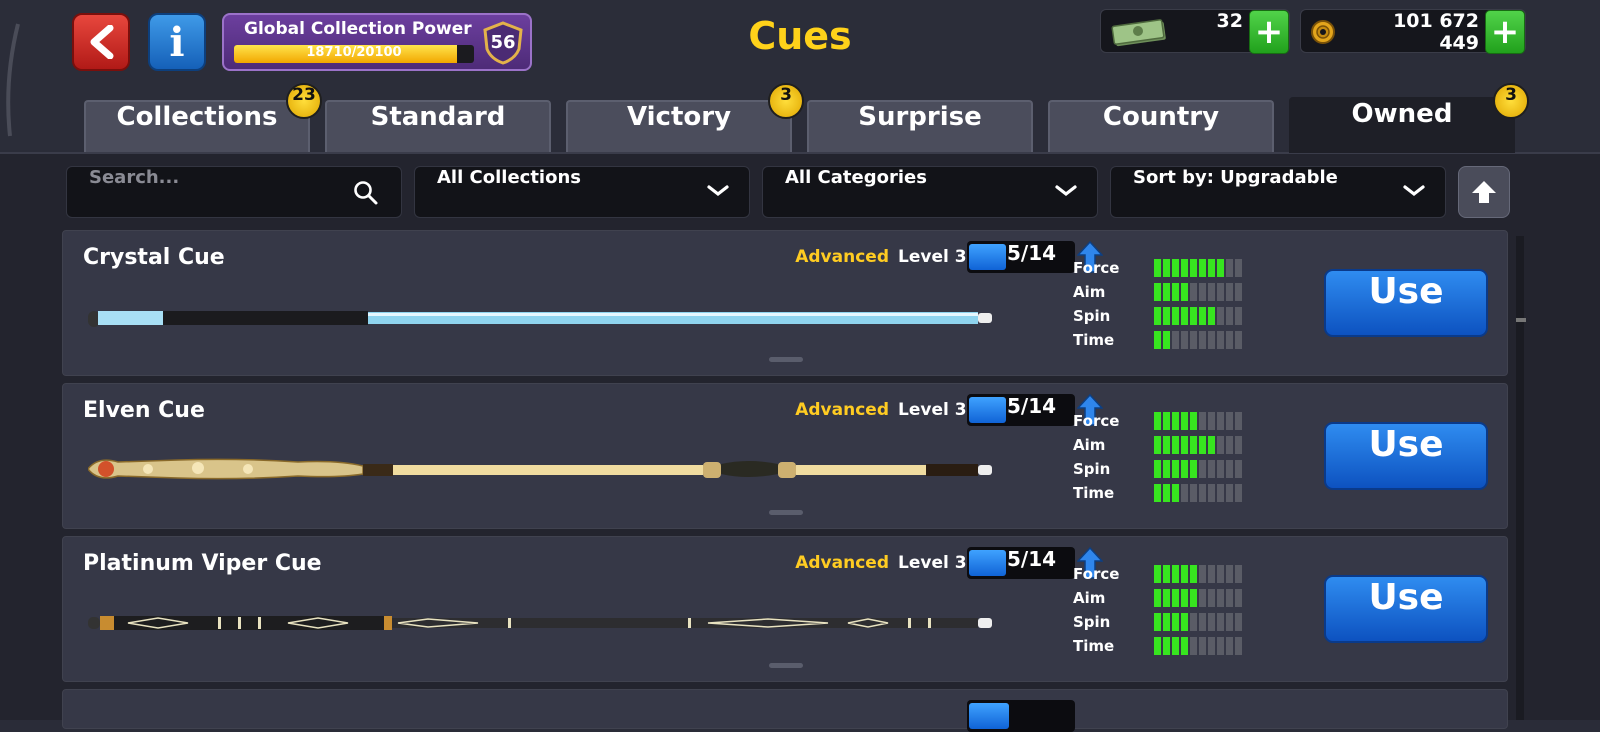 This screenshot has height=732, width=1600. I want to click on time-stat-bar, so click(1199, 646).